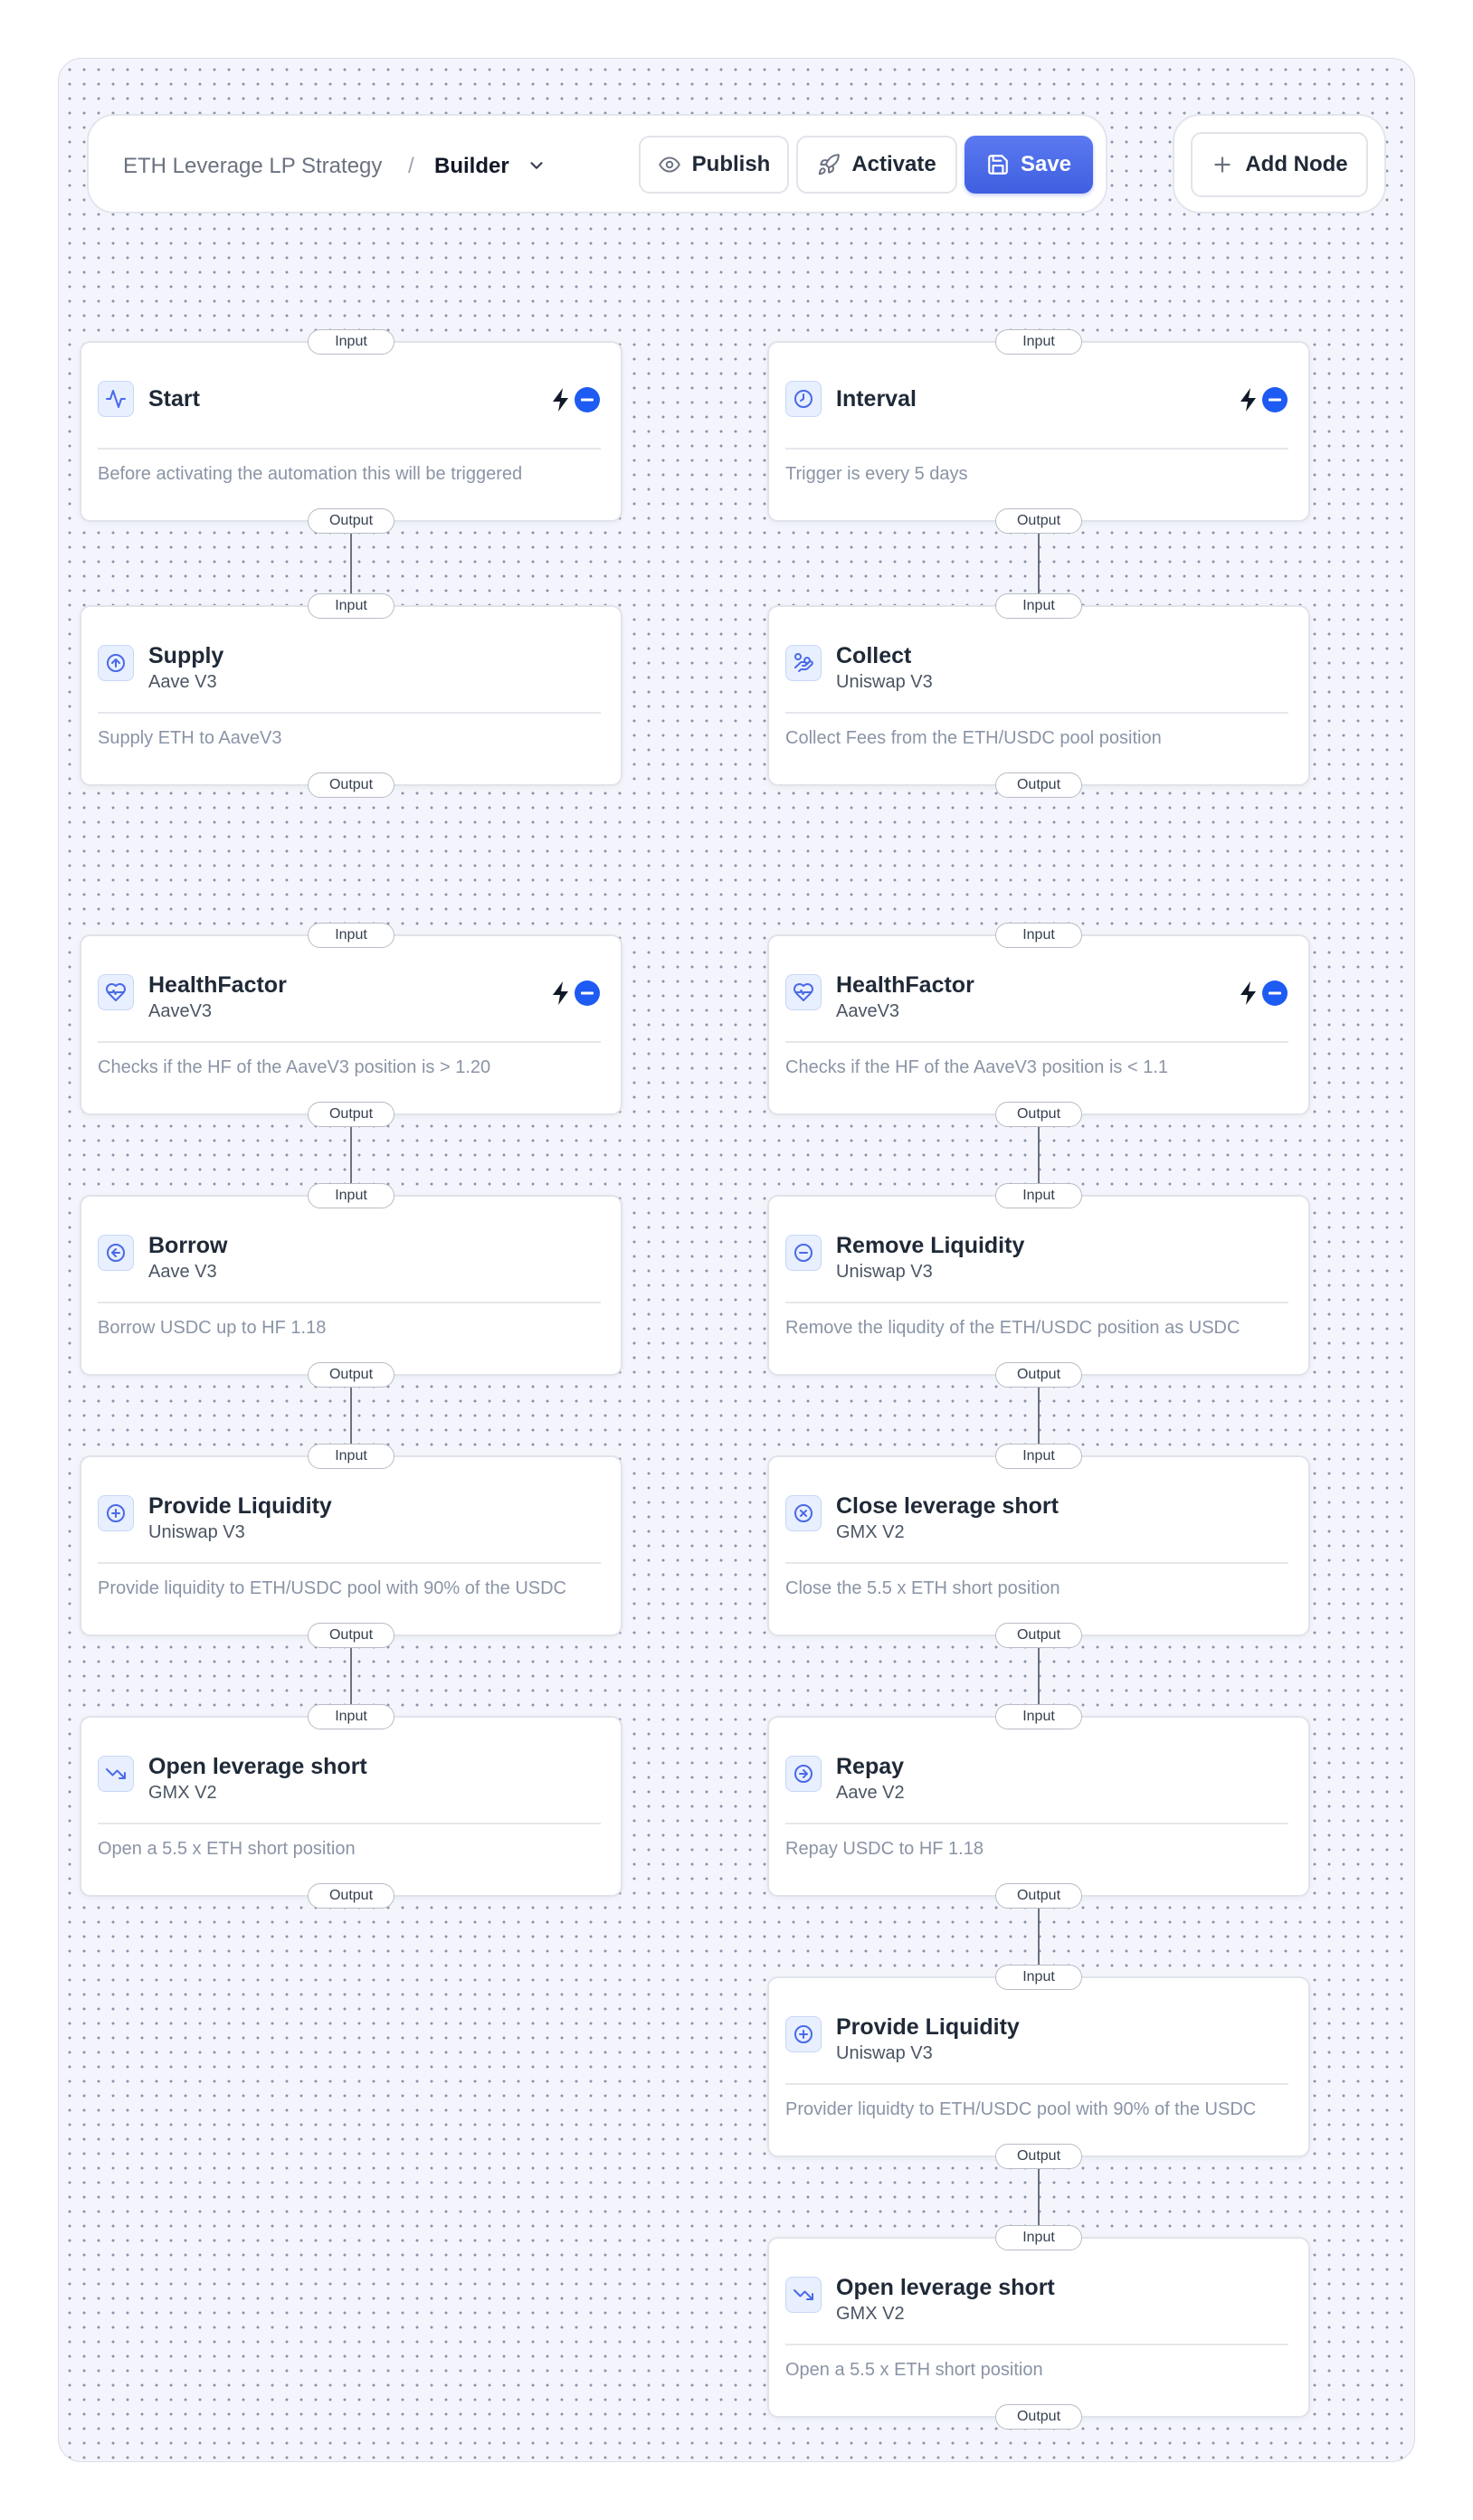  I want to click on node-title: HealthFactor, so click(217, 985).